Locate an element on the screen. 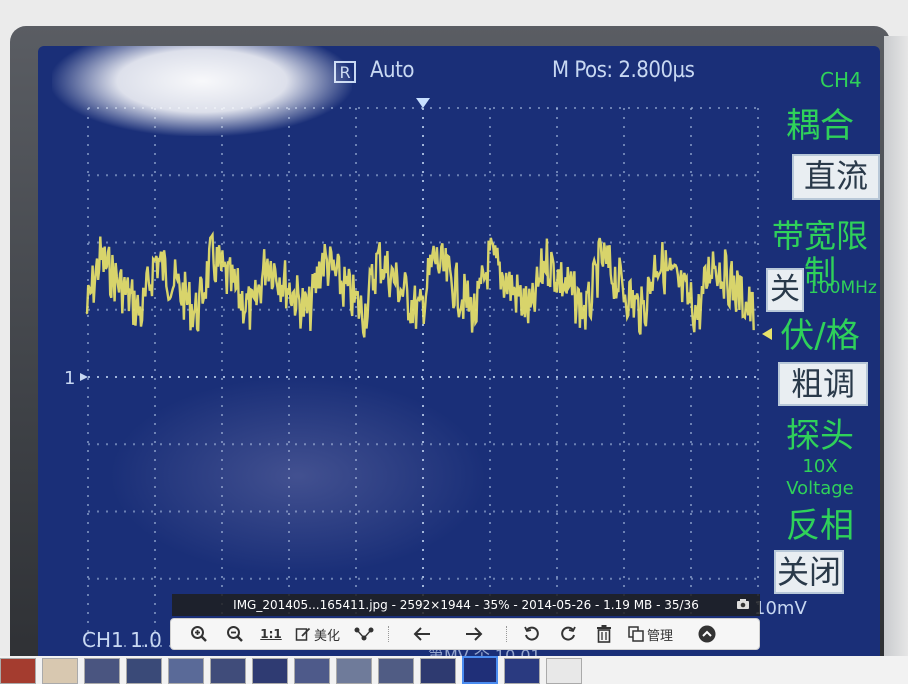 This screenshot has height=684, width=908. invert-value: 关闭 is located at coordinates (809, 572).